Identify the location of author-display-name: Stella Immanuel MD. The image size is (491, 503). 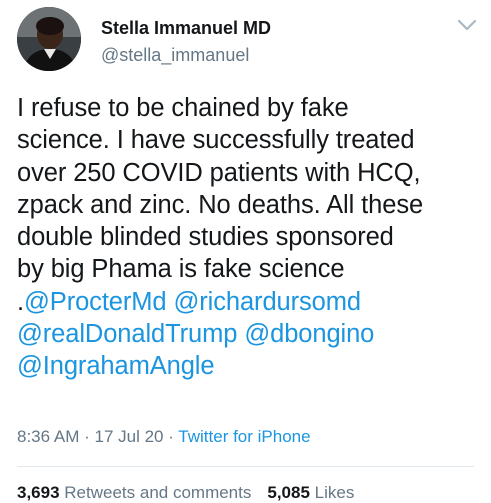
(186, 28).